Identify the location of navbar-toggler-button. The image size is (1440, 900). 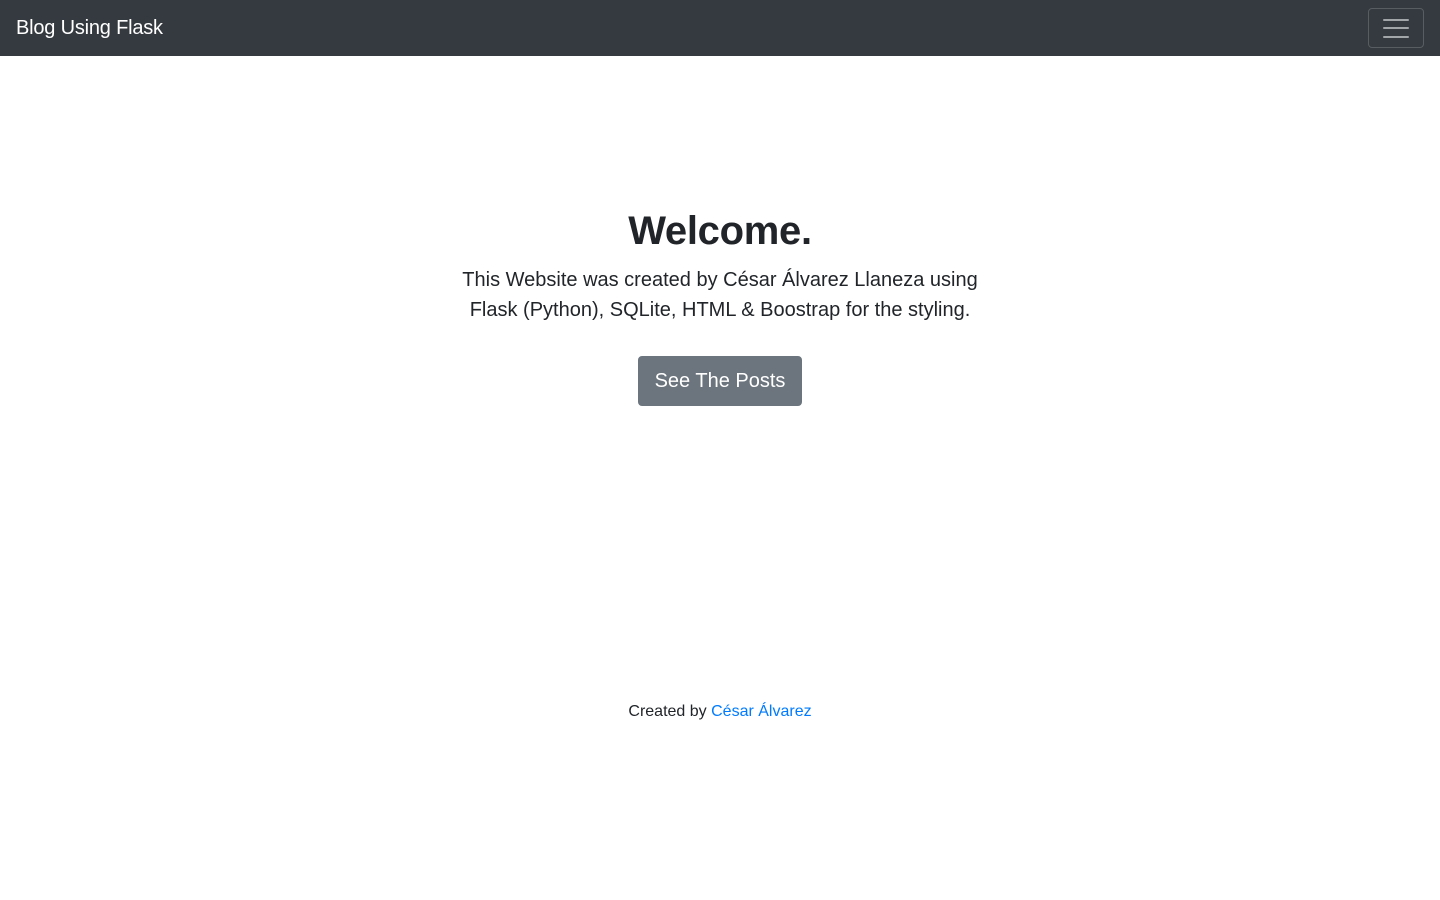
(1396, 28).